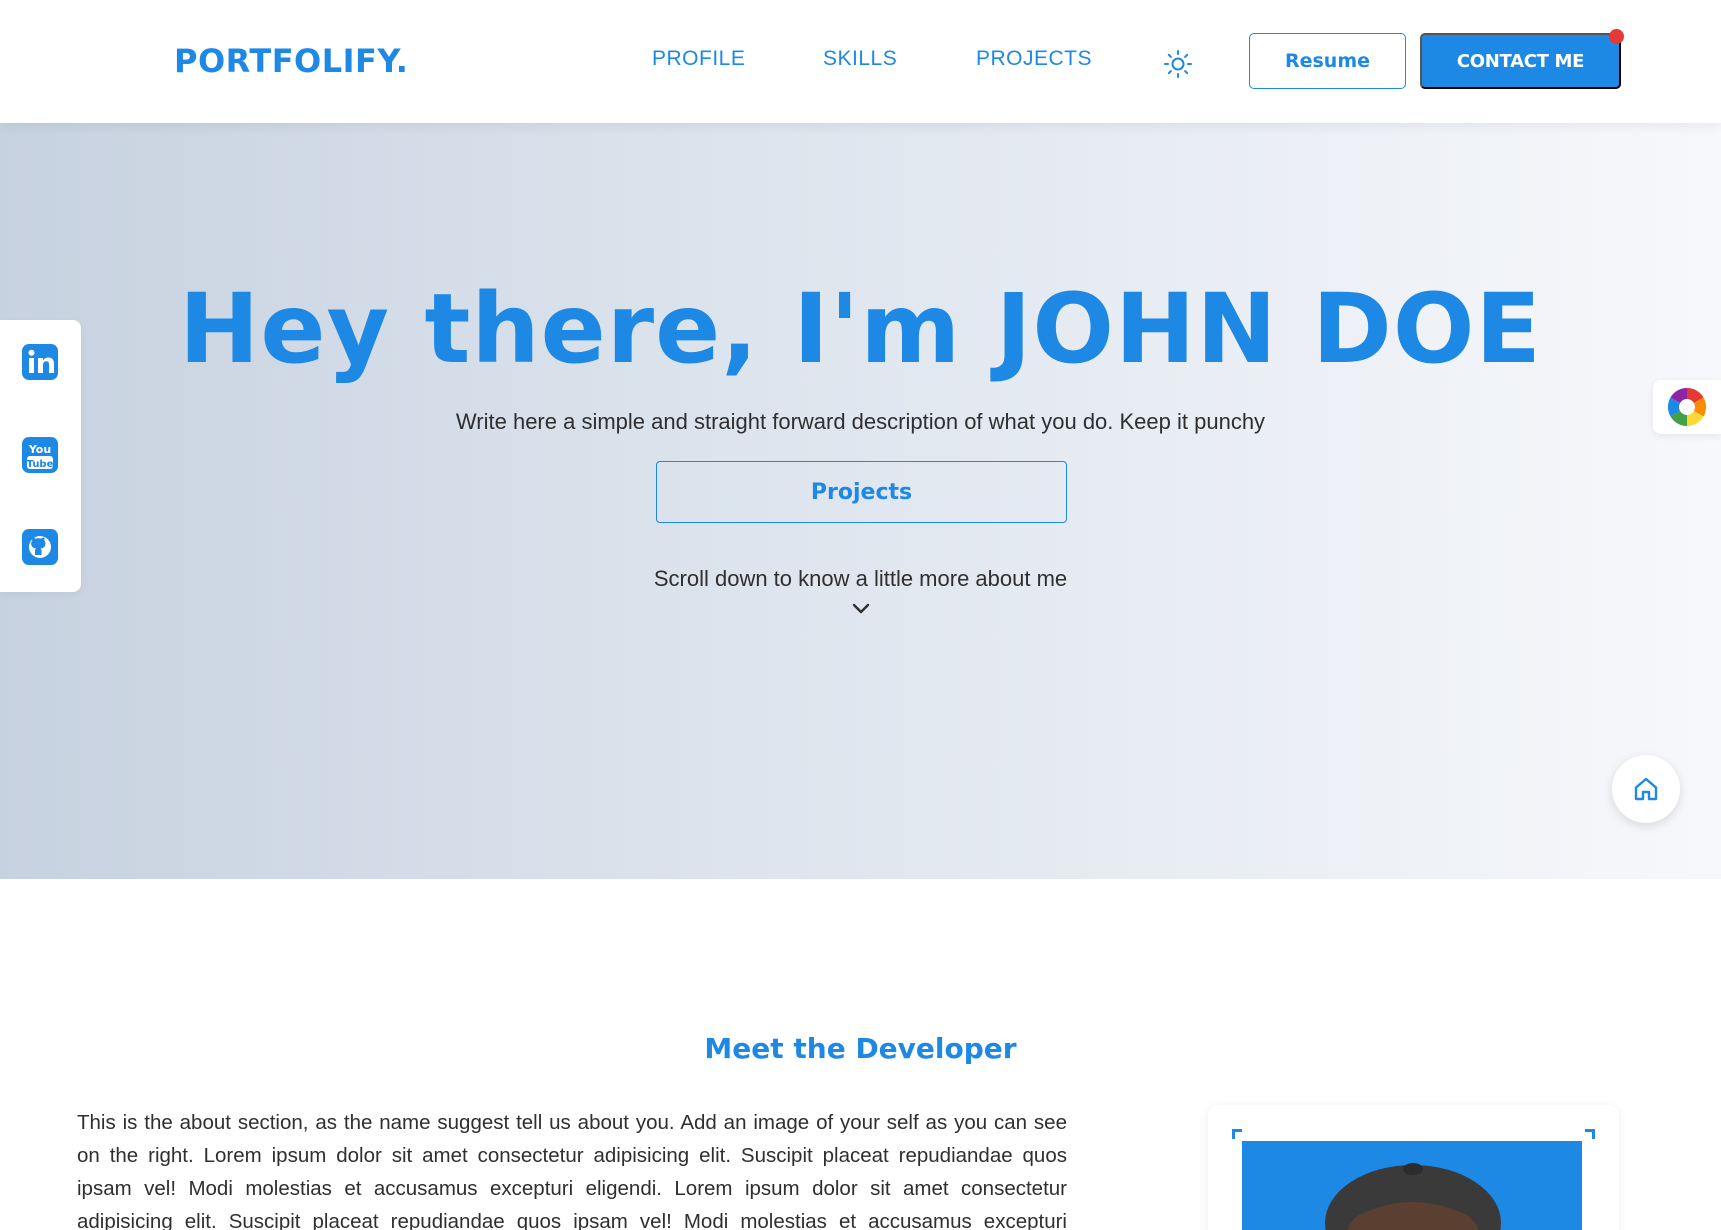 This screenshot has width=1721, height=1230. I want to click on theme-toggle-button, so click(1178, 64).